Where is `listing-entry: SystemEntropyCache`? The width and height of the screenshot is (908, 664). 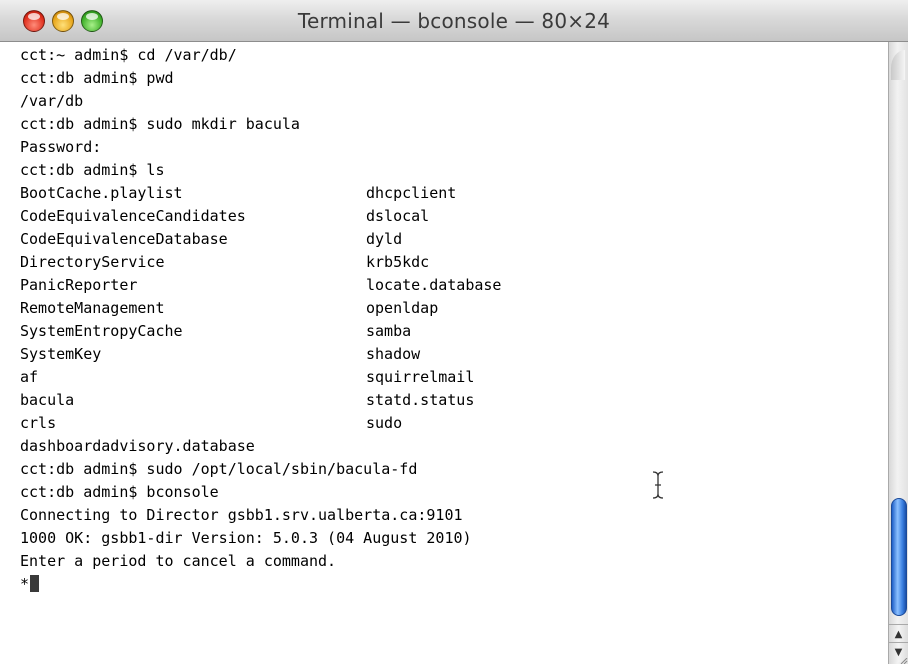
listing-entry: SystemEntropyCache is located at coordinates (101, 331).